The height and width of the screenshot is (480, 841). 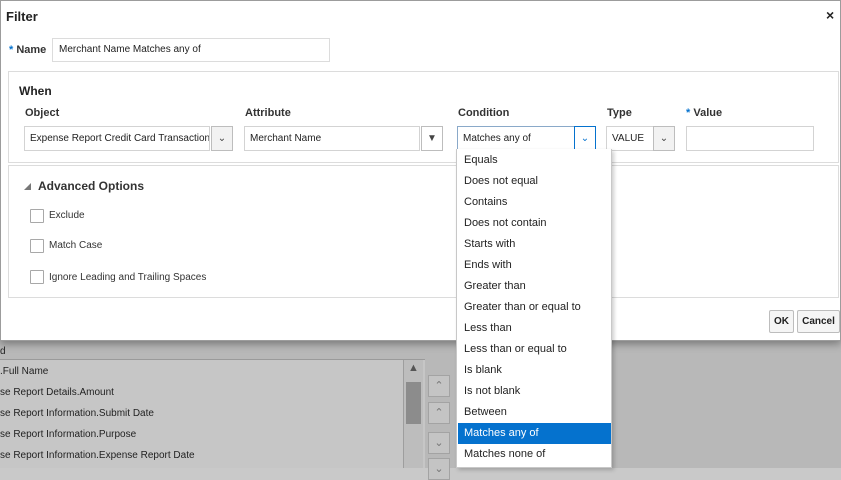 I want to click on condition-label: Condition, so click(x=484, y=113).